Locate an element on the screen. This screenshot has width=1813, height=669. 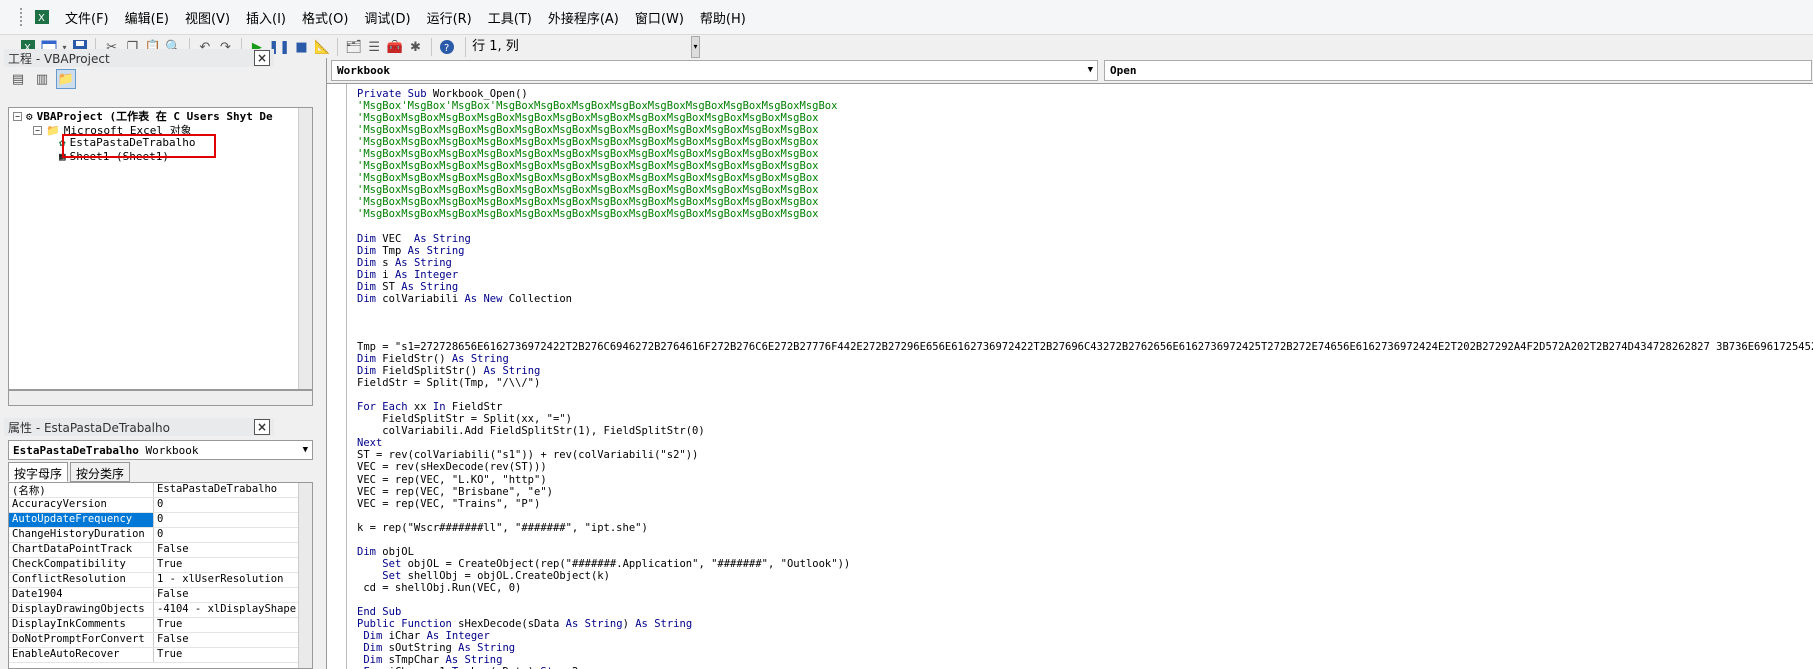
property-row: CheckCompatibility True is located at coordinates (160, 565).